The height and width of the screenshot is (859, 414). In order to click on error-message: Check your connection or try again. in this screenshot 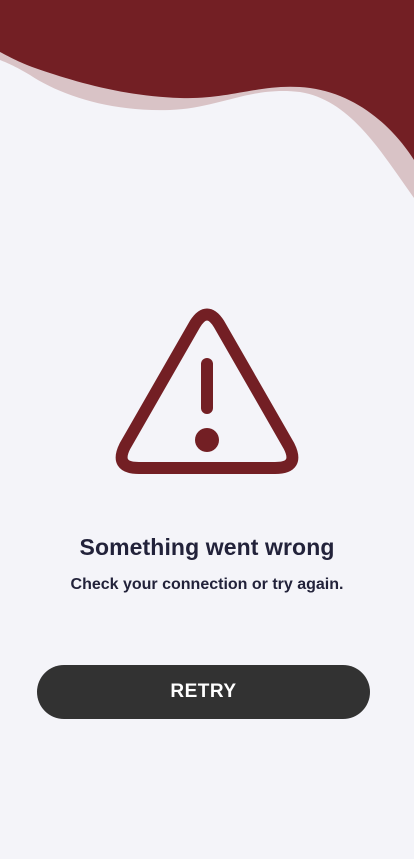, I will do `click(207, 584)`.